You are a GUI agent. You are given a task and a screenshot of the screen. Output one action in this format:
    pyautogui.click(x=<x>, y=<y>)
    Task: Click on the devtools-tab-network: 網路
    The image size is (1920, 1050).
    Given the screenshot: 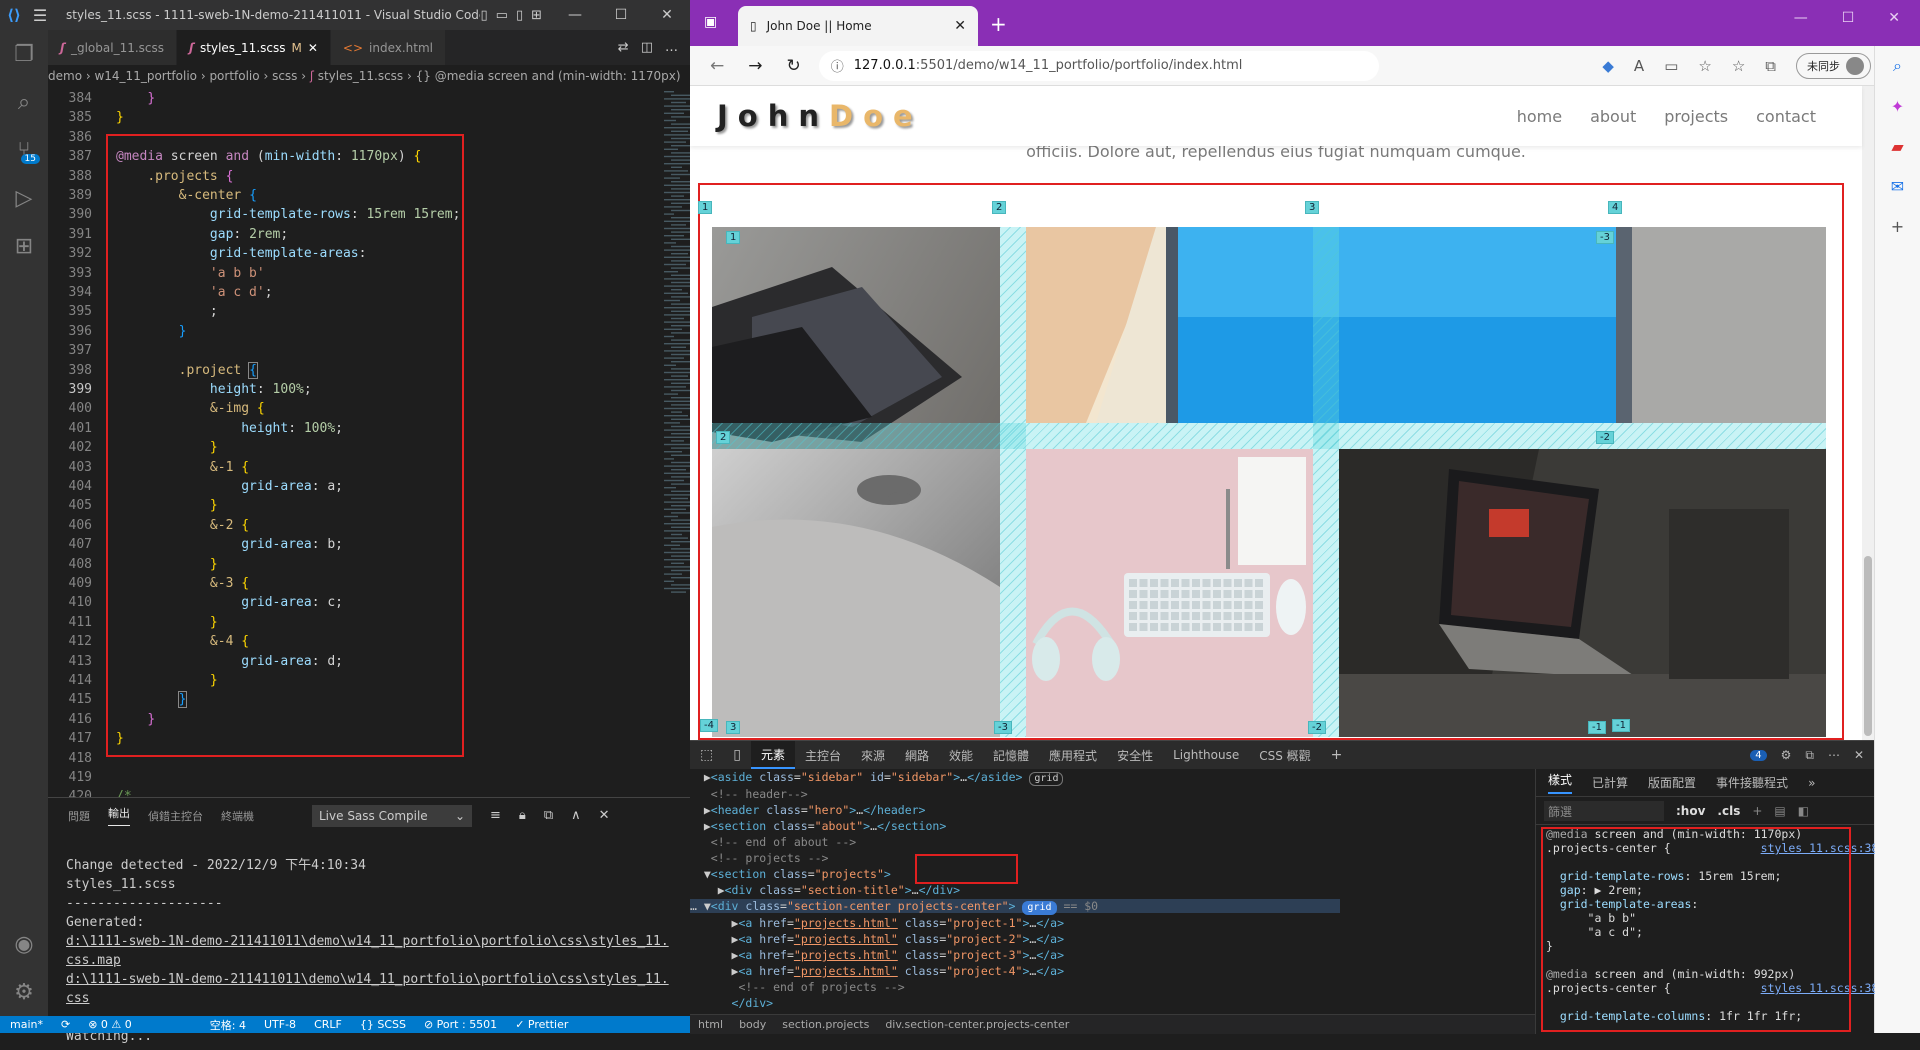 What is the action you would take?
    pyautogui.click(x=917, y=755)
    